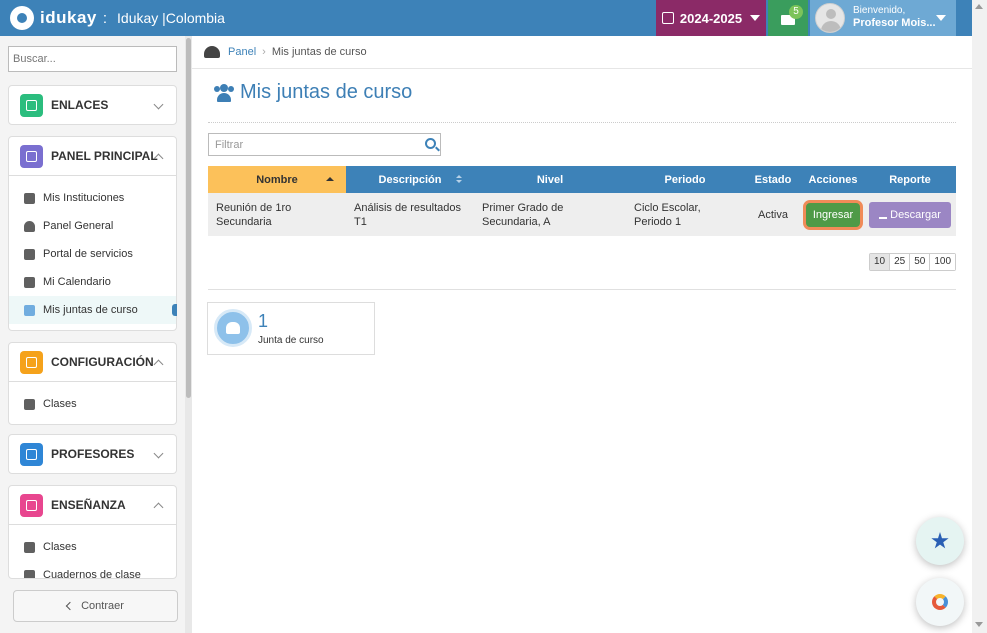 Image resolution: width=987 pixels, height=633 pixels. Describe the element at coordinates (92, 198) in the screenshot. I see `sidebar-item-mis-instituciones: Mis Instituciones` at that location.